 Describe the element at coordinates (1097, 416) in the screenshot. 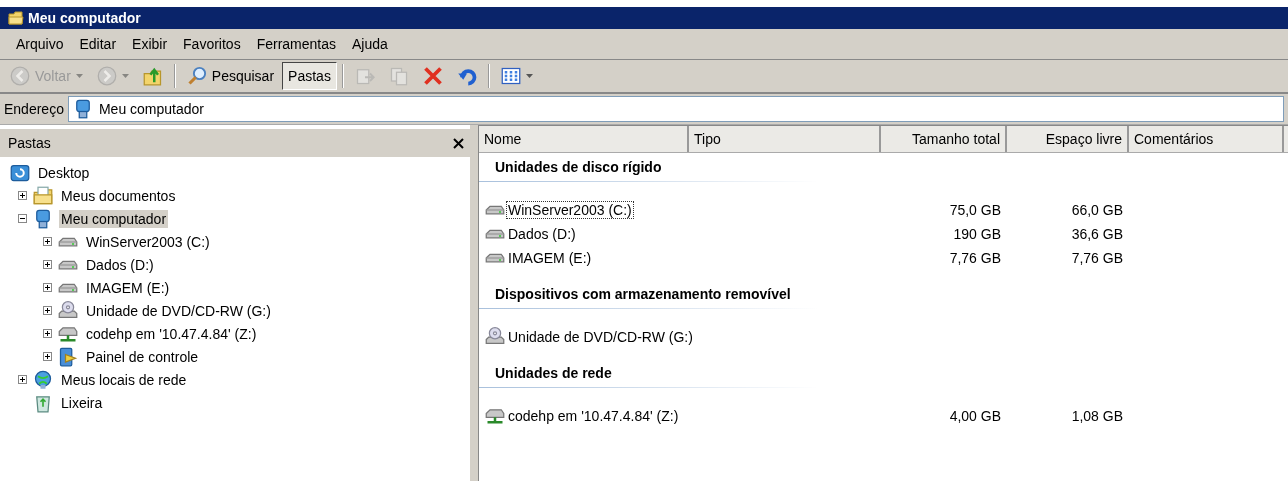

I see `free-space: 1,08 GB` at that location.